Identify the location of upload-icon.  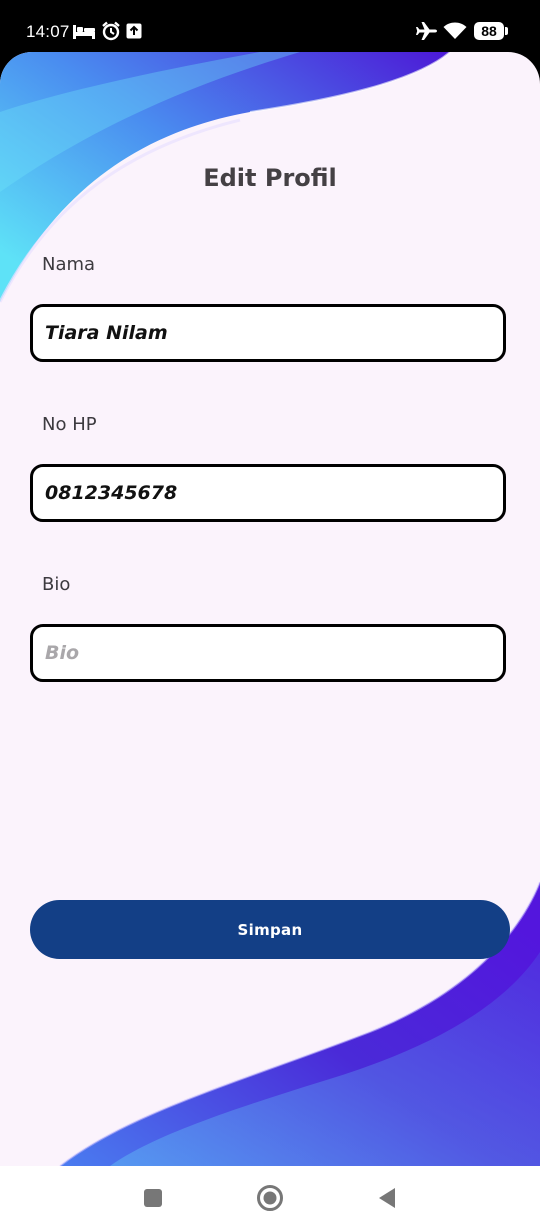
(134, 31).